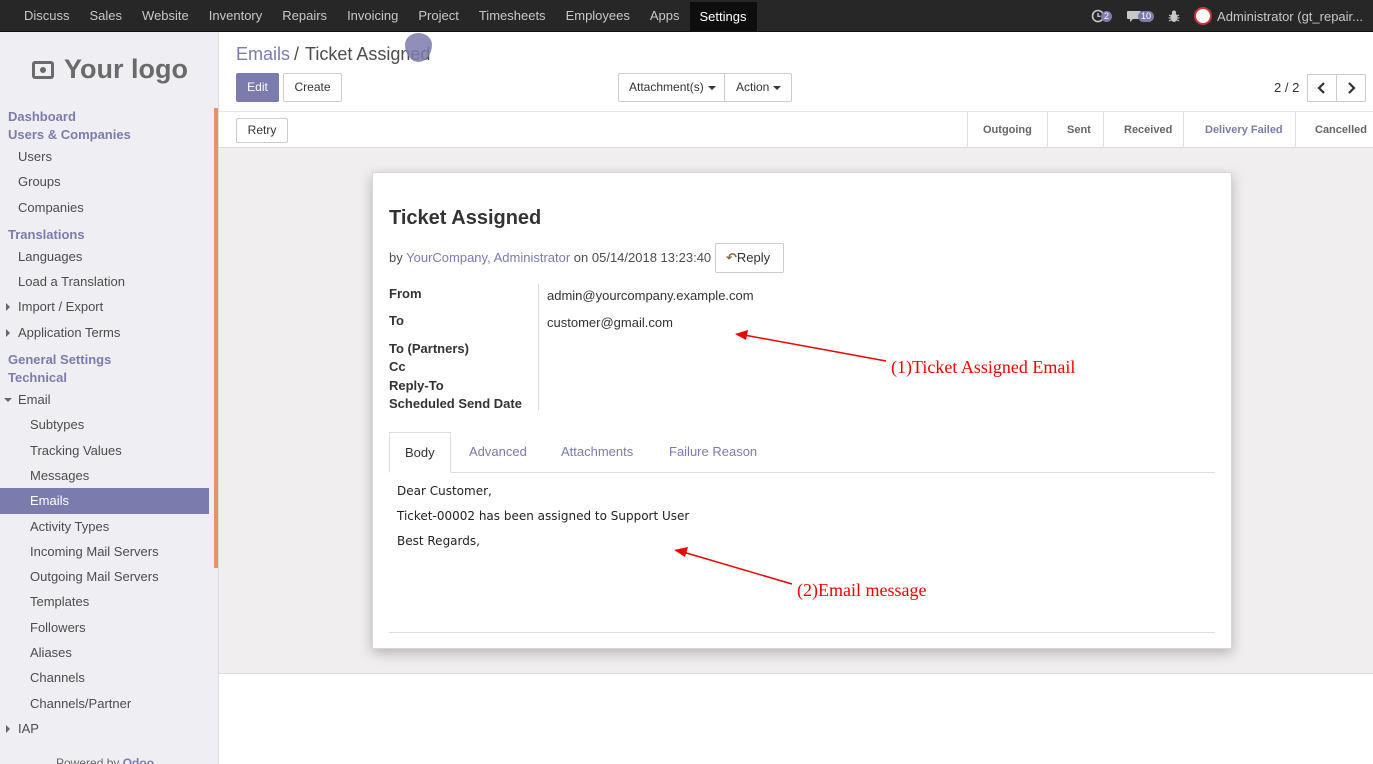 Image resolution: width=1373 pixels, height=764 pixels. Describe the element at coordinates (465, 218) in the screenshot. I see `mail-subject: Ticket Assigned` at that location.